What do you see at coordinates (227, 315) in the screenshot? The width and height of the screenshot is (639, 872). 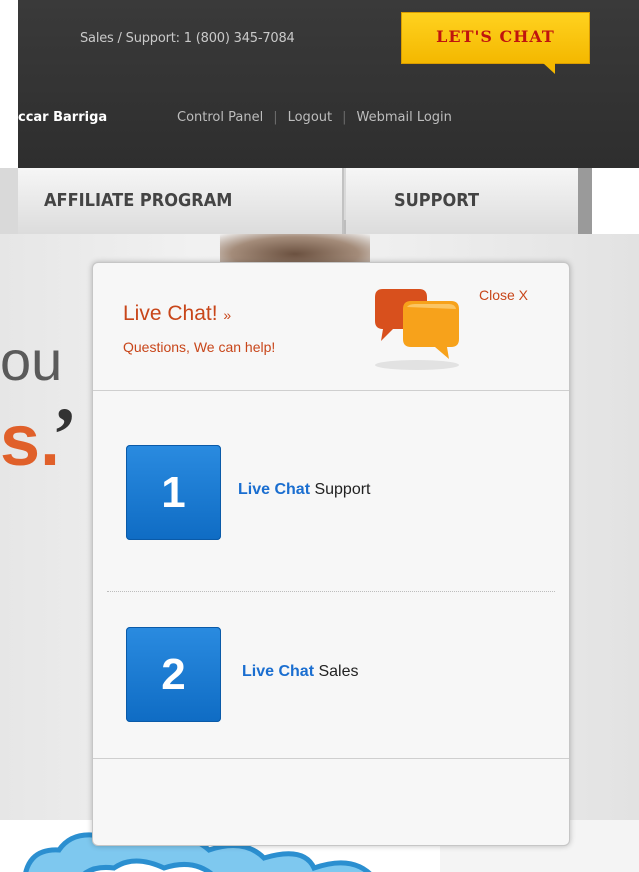 I see `popup-title-arrow: »` at bounding box center [227, 315].